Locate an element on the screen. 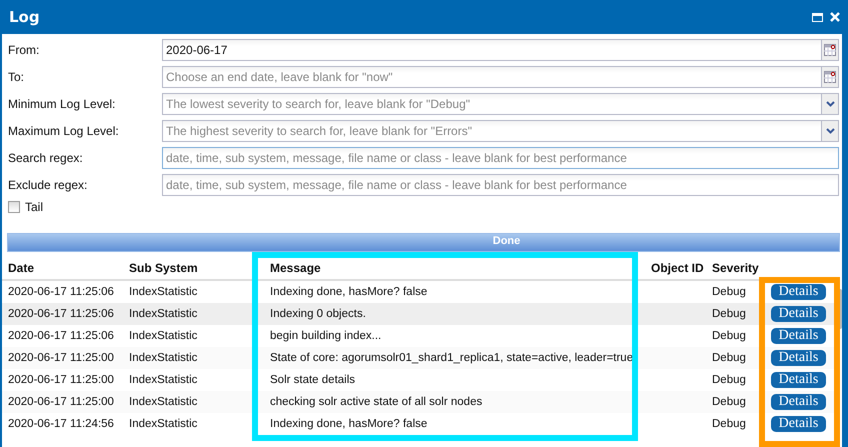  field-label: Search regex: is located at coordinates (46, 158).